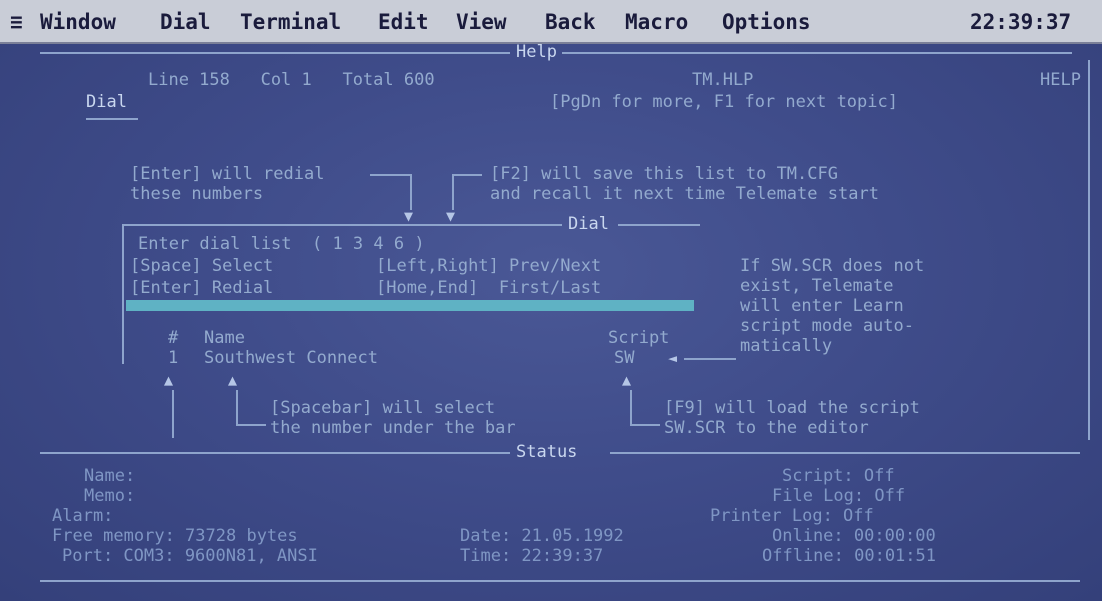 Image resolution: width=1102 pixels, height=601 pixels. What do you see at coordinates (403, 22) in the screenshot?
I see `menu-edit: Edit` at bounding box center [403, 22].